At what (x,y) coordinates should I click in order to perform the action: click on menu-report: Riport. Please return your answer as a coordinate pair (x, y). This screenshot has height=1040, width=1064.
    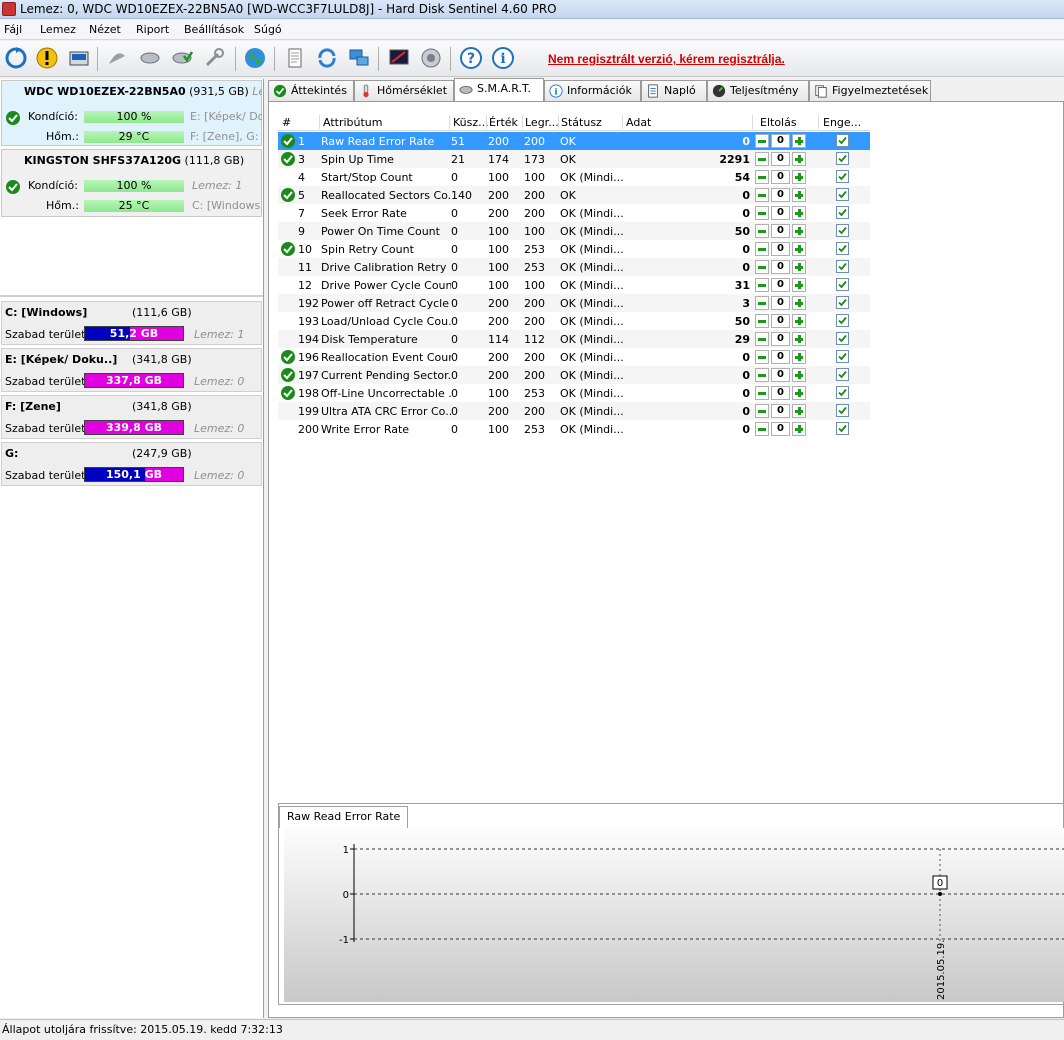
    Looking at the image, I should click on (152, 29).